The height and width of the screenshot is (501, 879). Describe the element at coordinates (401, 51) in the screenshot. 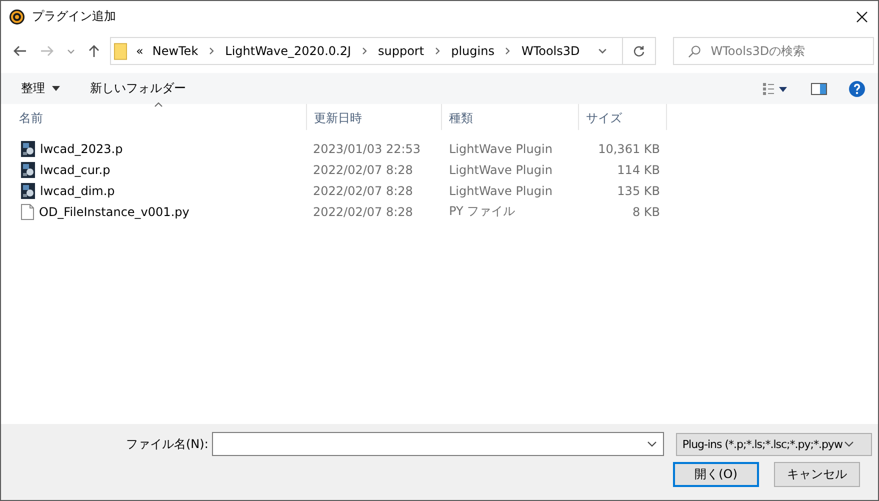

I see `breadcrumb-item: support` at that location.